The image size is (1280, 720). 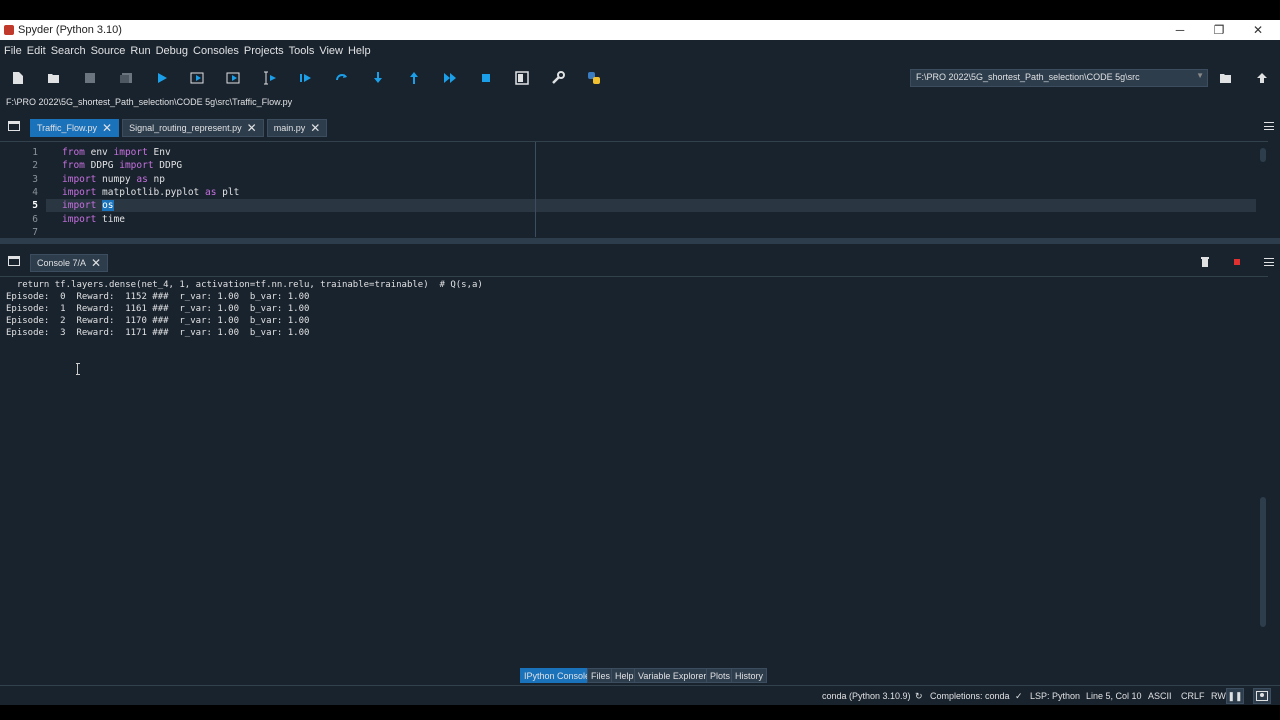 I want to click on title-bar: Spyder (Python 3.10) ─ ❐ ✕, so click(x=640, y=30).